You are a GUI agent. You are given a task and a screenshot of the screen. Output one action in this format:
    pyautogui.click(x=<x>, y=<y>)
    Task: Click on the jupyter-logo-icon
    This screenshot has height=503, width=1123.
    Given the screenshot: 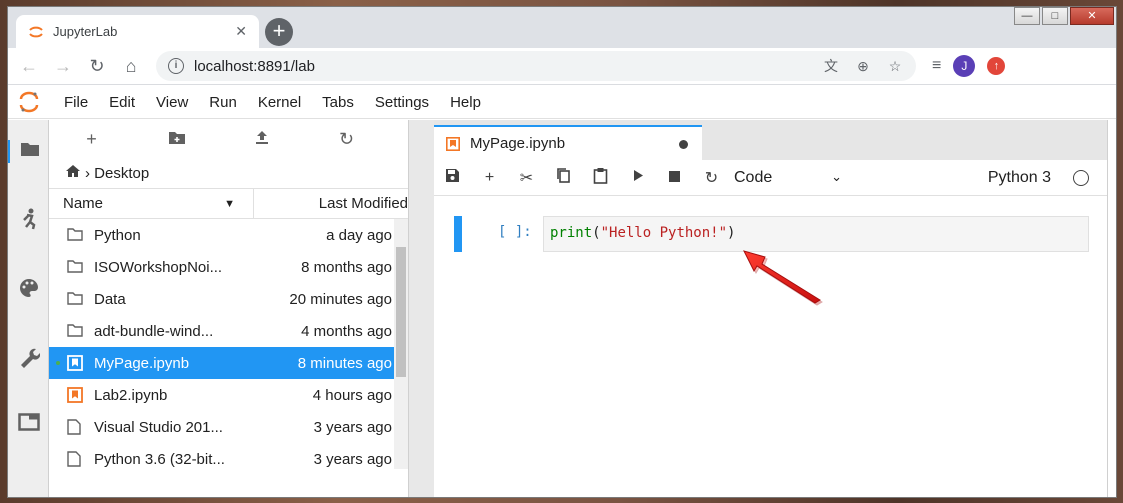 What is the action you would take?
    pyautogui.click(x=29, y=102)
    